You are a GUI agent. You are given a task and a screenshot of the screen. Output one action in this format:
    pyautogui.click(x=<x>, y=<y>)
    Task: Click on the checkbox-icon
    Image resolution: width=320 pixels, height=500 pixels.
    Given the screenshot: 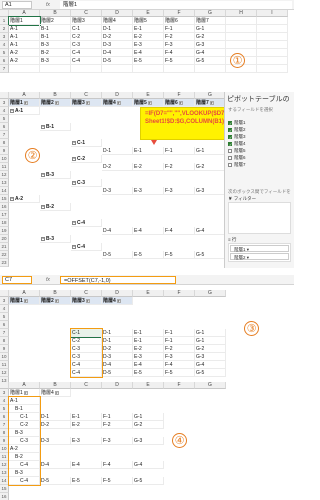 What is the action you would take?
    pyautogui.click(x=230, y=164)
    